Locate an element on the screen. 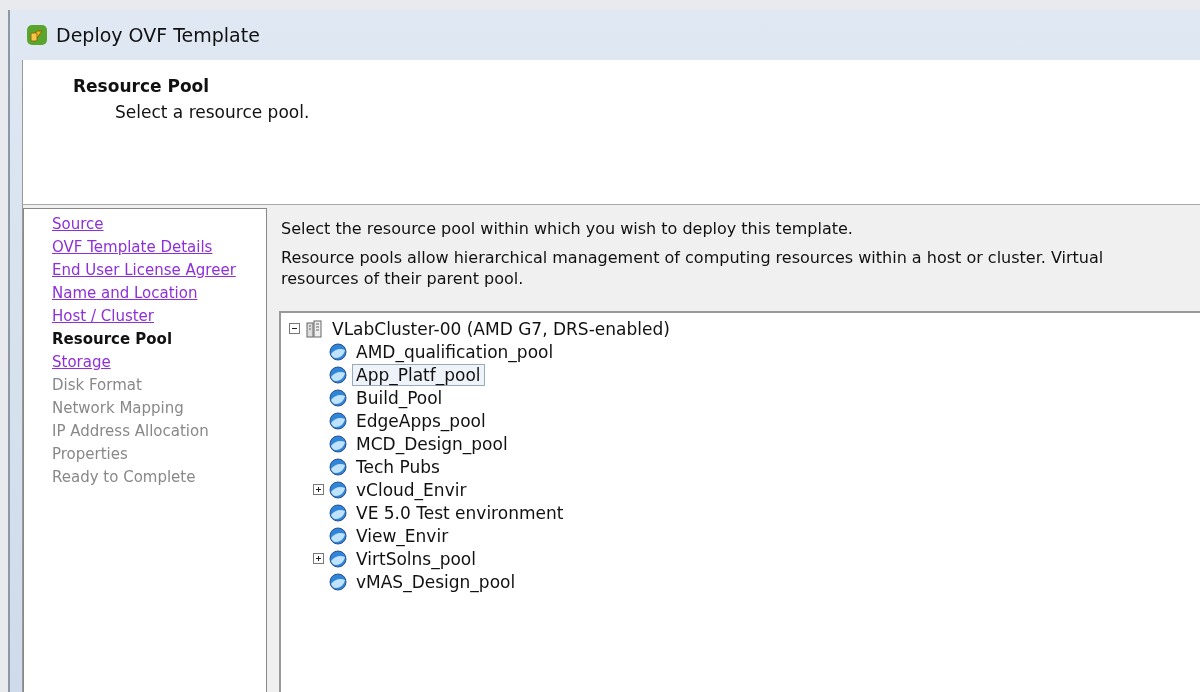 This screenshot has width=1200, height=692. step-link: Name and Location is located at coordinates (125, 293).